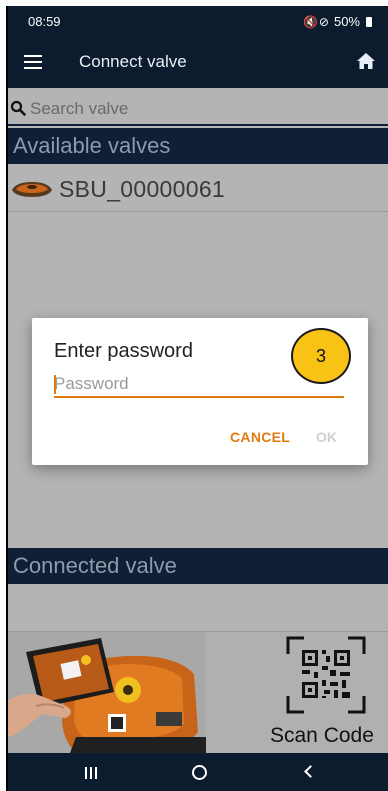  I want to click on search-input, so click(200, 109).